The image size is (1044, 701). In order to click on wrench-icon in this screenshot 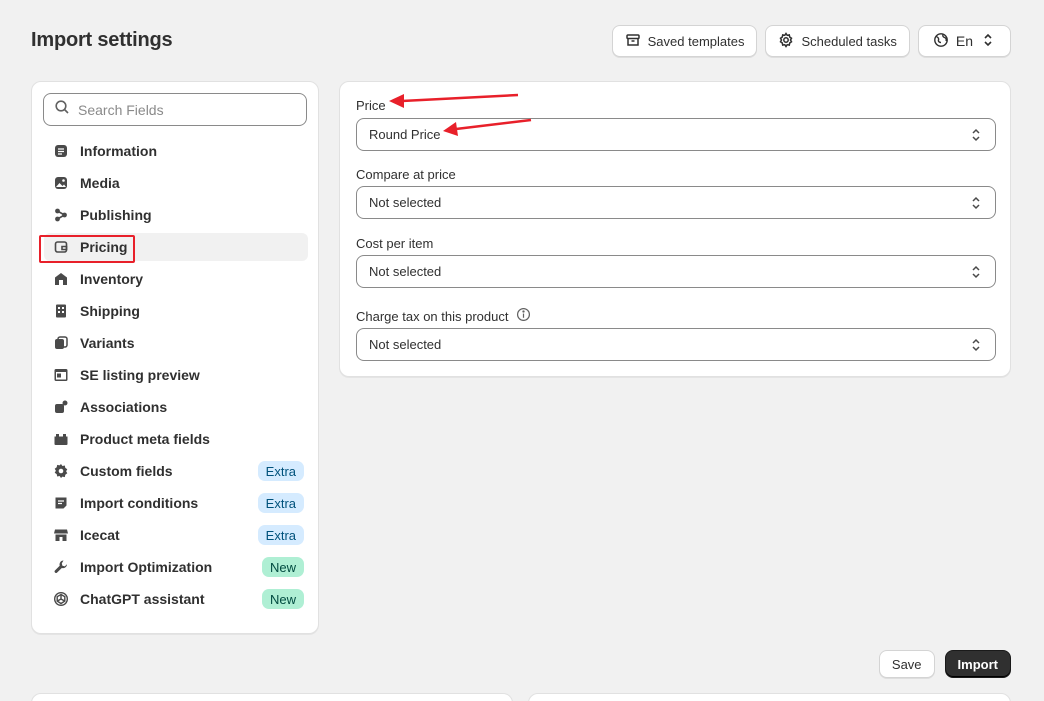, I will do `click(61, 567)`.